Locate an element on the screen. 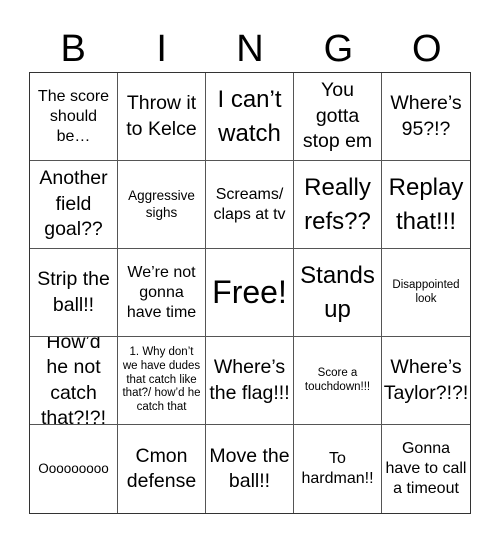  bingo-cell: Stands up is located at coordinates (338, 293).